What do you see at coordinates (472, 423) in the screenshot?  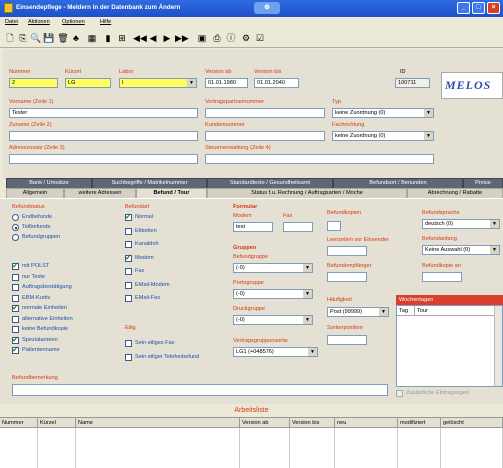 I see `grid-col-7: gelöscht` at bounding box center [472, 423].